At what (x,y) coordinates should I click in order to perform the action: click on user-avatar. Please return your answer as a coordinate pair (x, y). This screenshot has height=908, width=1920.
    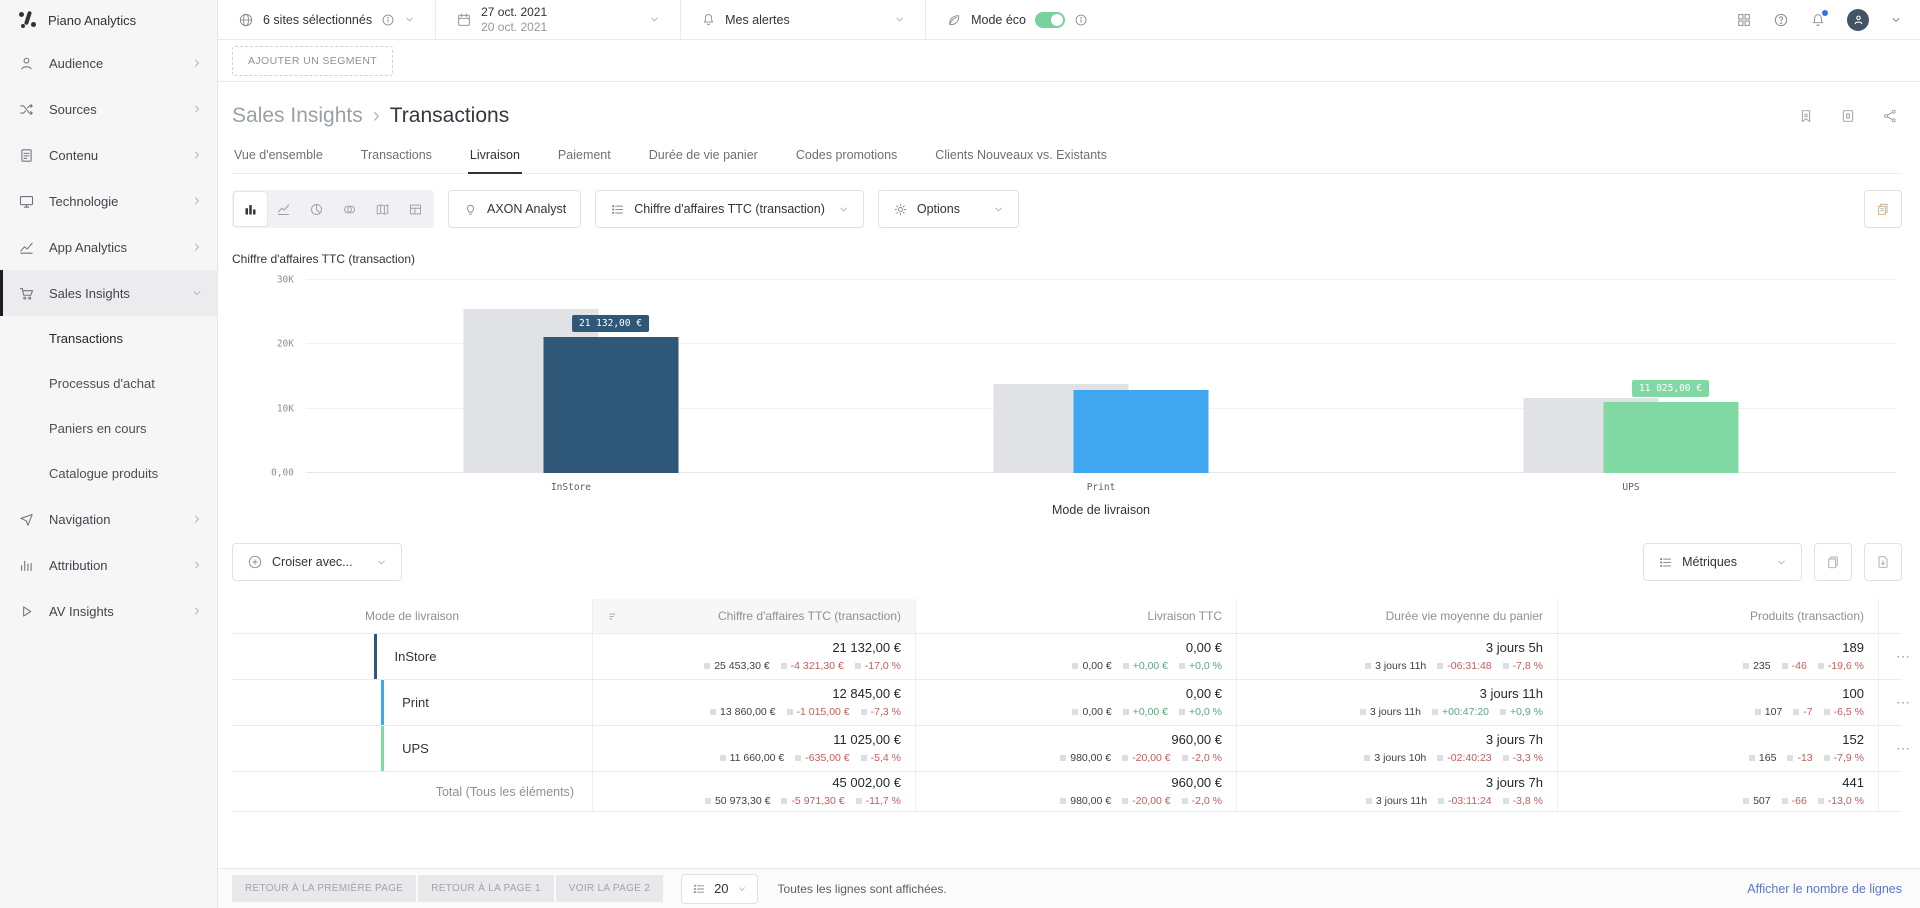
    Looking at the image, I should click on (1858, 19).